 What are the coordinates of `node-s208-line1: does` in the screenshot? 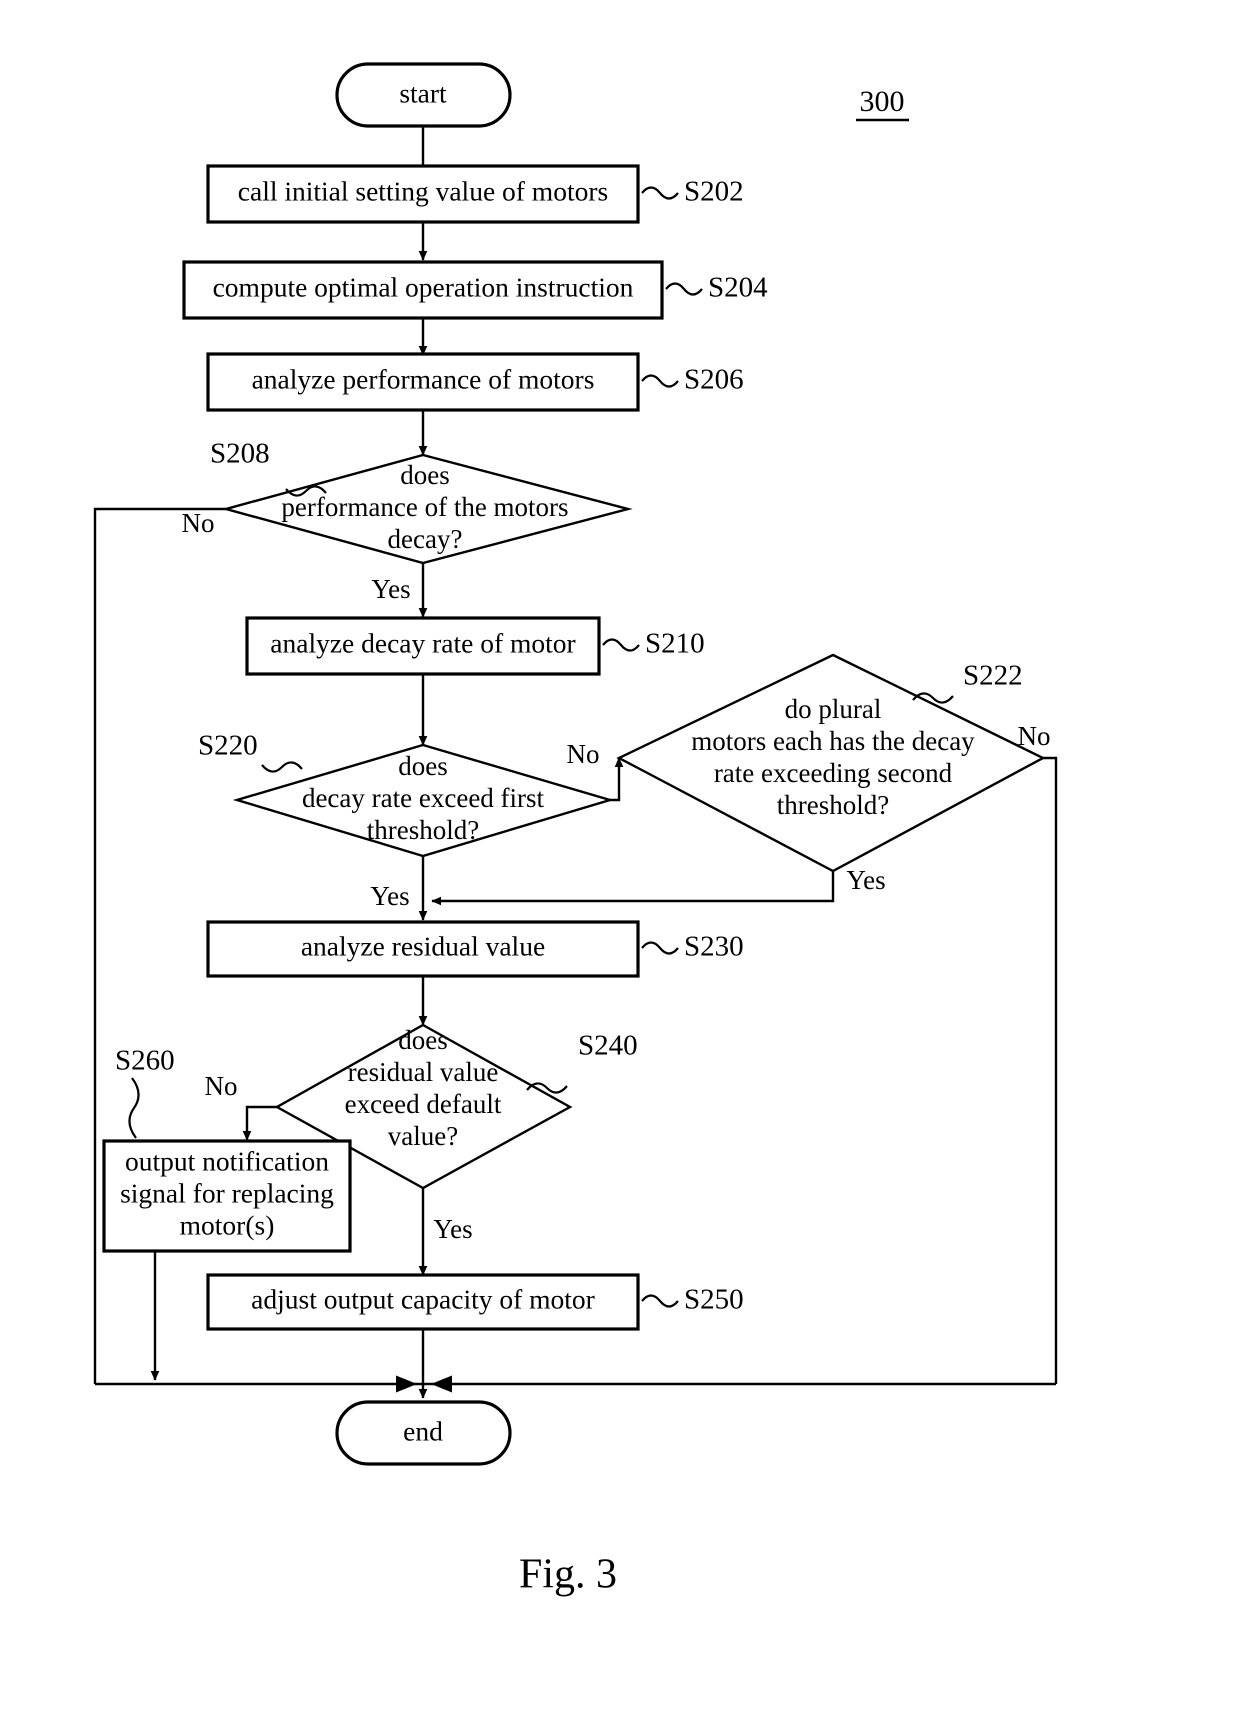 It's located at (425, 475).